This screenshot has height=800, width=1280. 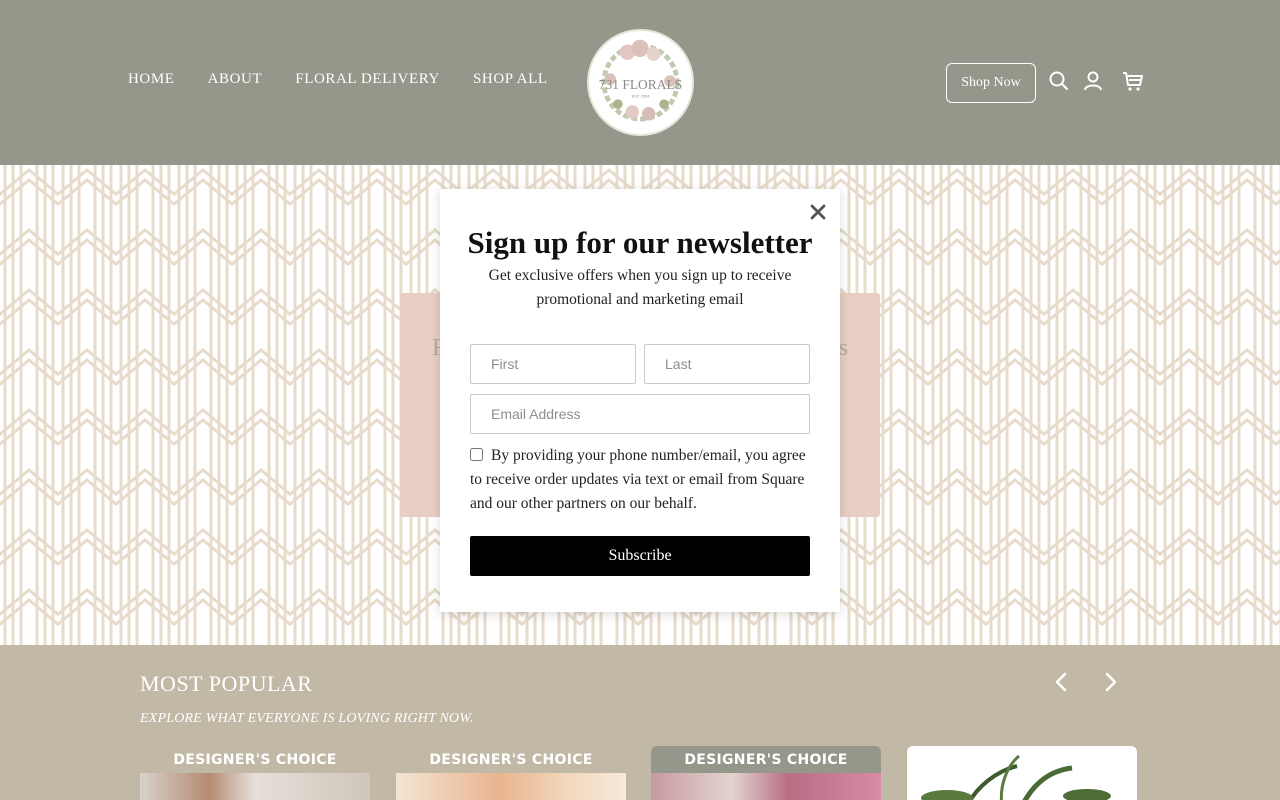 I want to click on shop-now-button: Shop Now, so click(x=991, y=83).